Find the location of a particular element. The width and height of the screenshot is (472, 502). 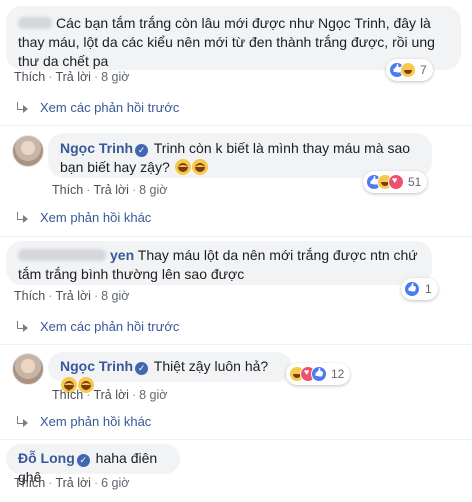

reaction-count: 7 is located at coordinates (423, 70).